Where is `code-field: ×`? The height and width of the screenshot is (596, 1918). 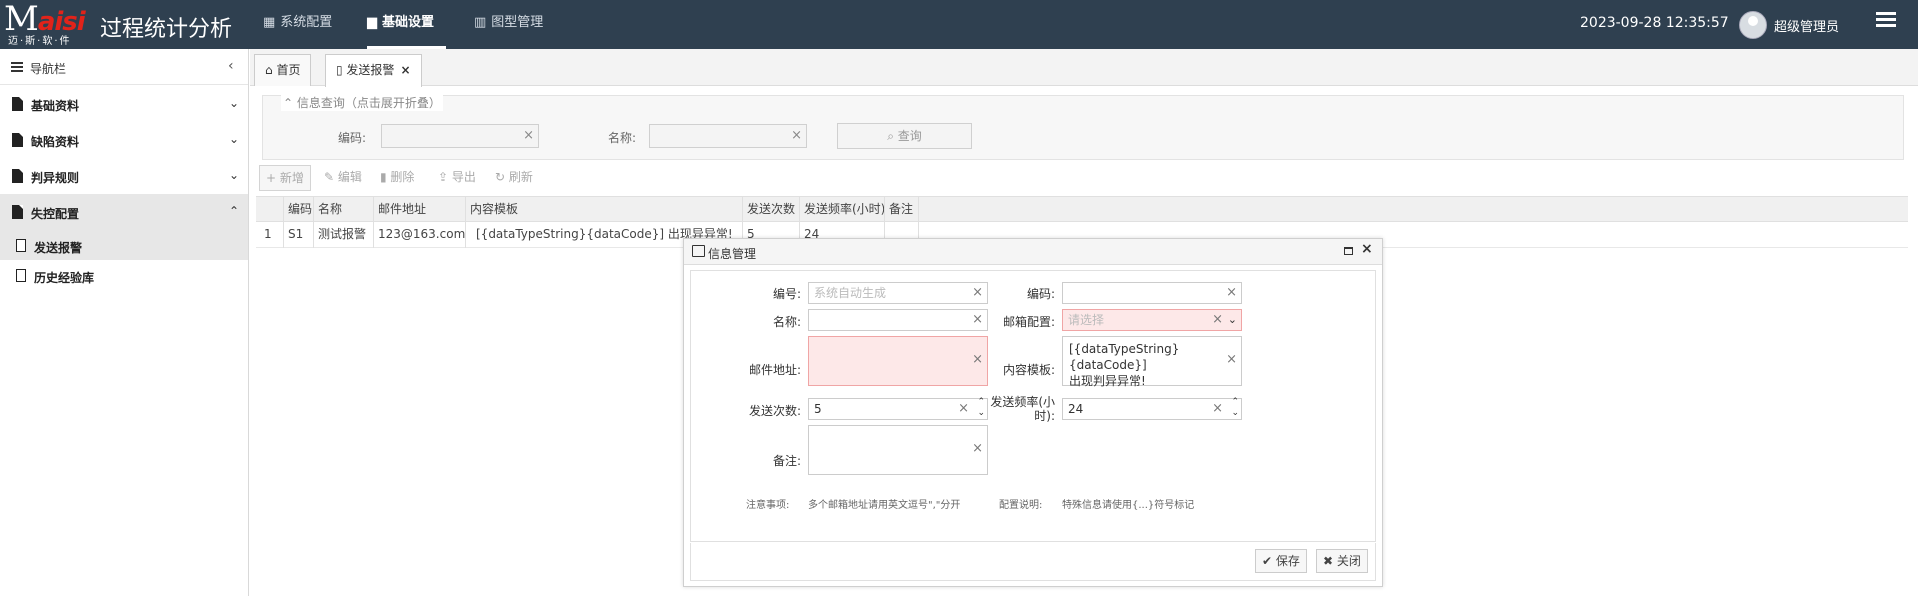
code-field: × is located at coordinates (1152, 293).